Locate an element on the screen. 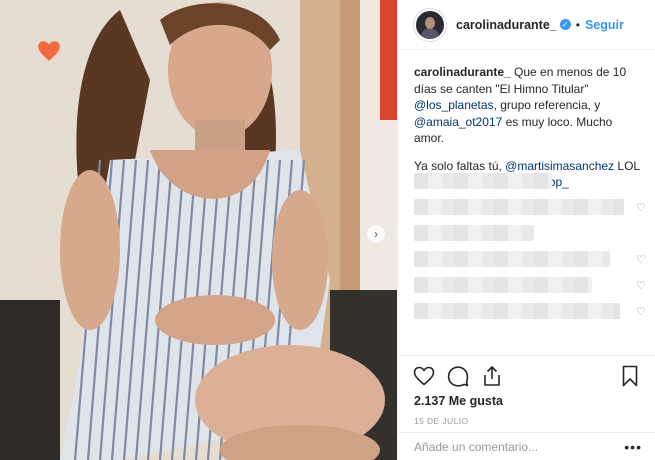 Image resolution: width=655 pixels, height=460 pixels. comments-list: ♡ ♡ ♡ ♡ is located at coordinates (530, 246).